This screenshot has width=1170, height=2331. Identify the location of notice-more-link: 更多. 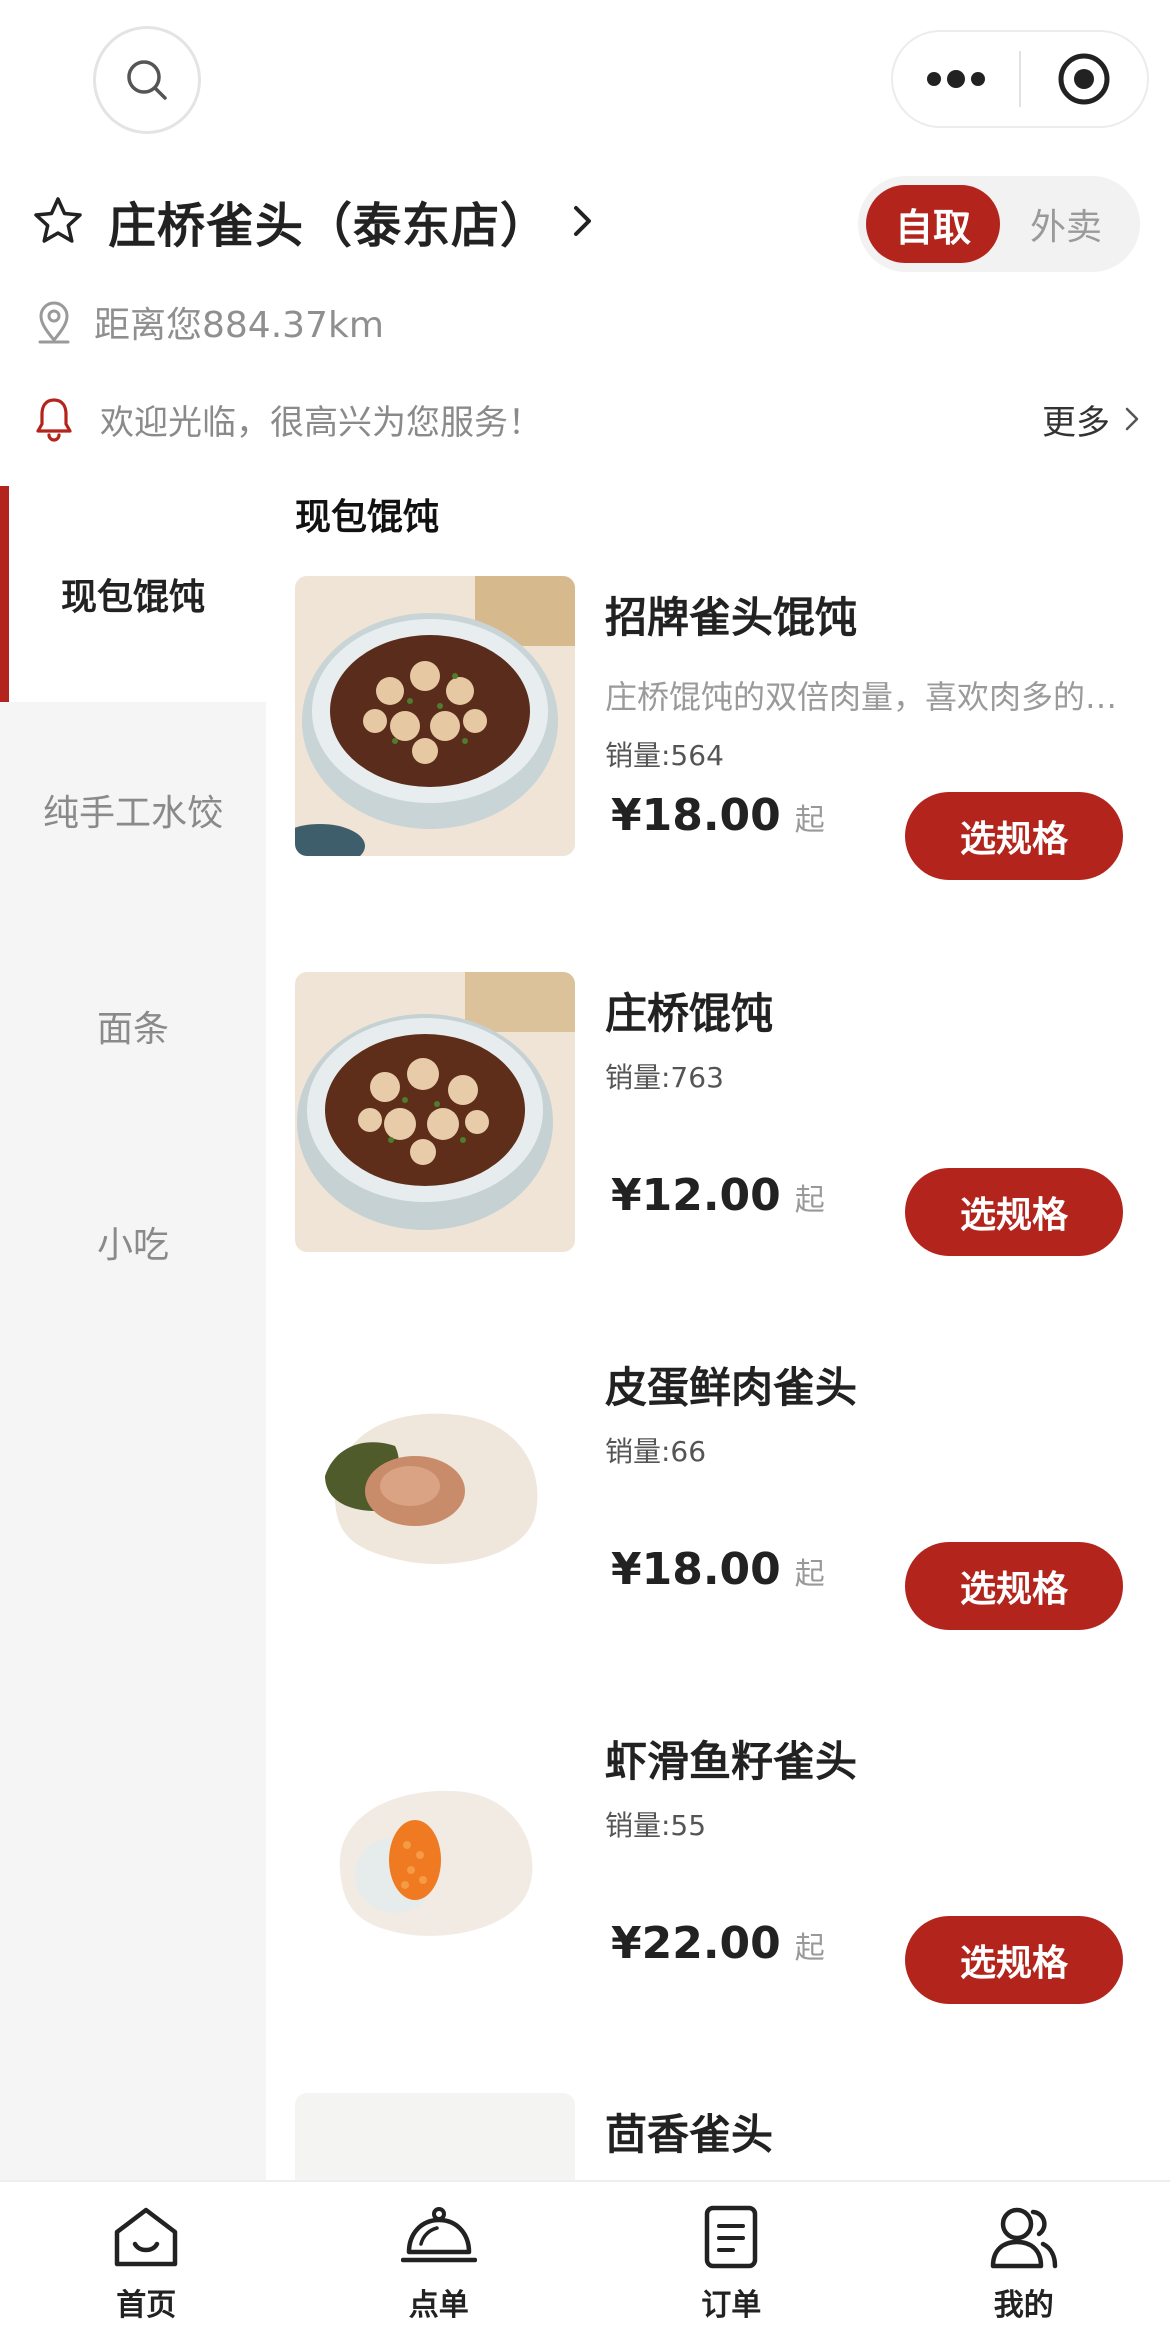
(1091, 419).